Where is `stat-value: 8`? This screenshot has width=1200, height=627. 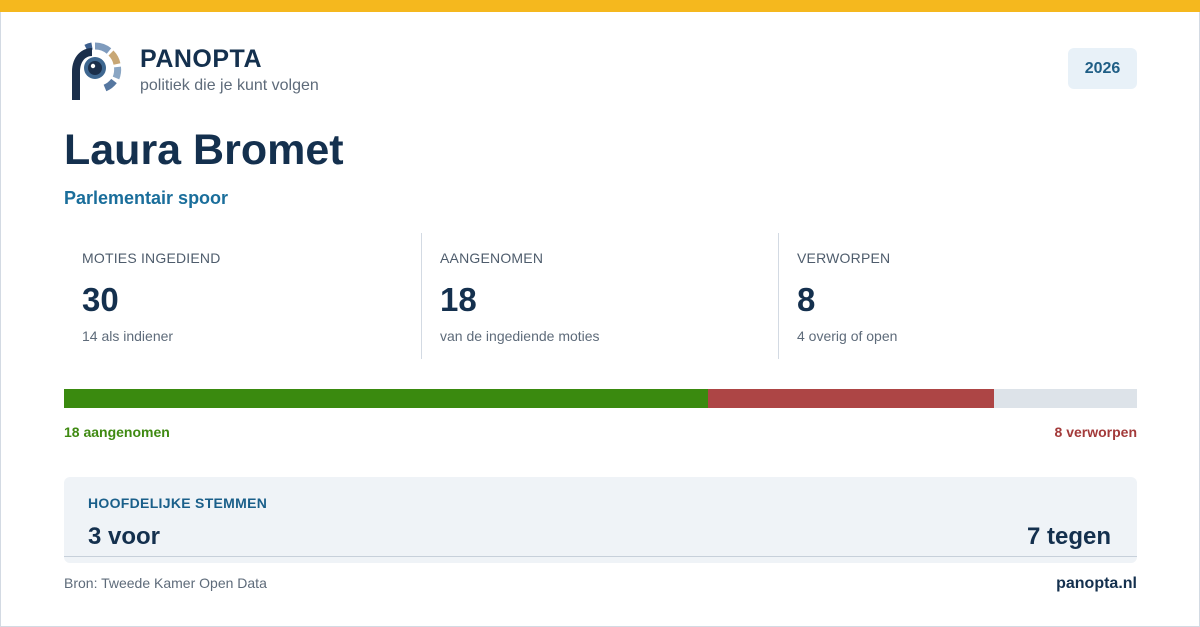
stat-value: 8 is located at coordinates (806, 299).